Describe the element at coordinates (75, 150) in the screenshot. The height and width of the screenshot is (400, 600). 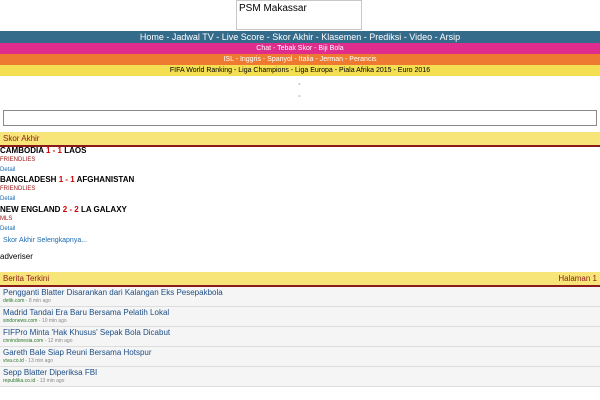
I see `away-team: LAOS` at that location.